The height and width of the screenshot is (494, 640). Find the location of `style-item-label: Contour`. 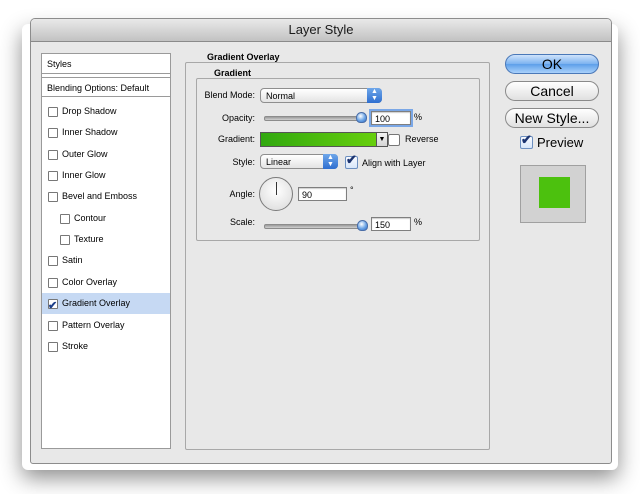

style-item-label: Contour is located at coordinates (90, 217).